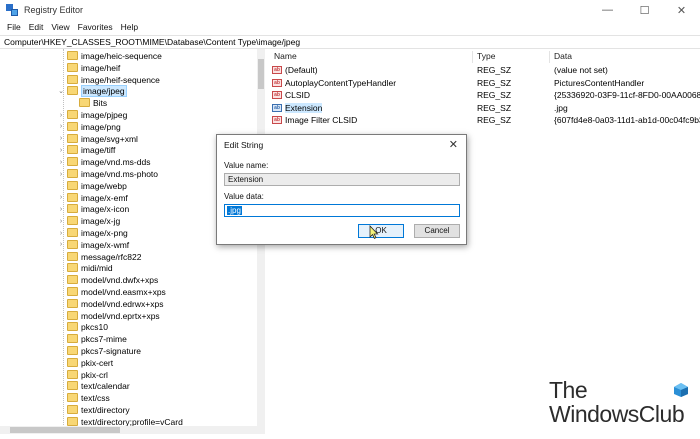  What do you see at coordinates (61, 91) in the screenshot?
I see `collapse-chevron-icon: ⌄` at bounding box center [61, 91].